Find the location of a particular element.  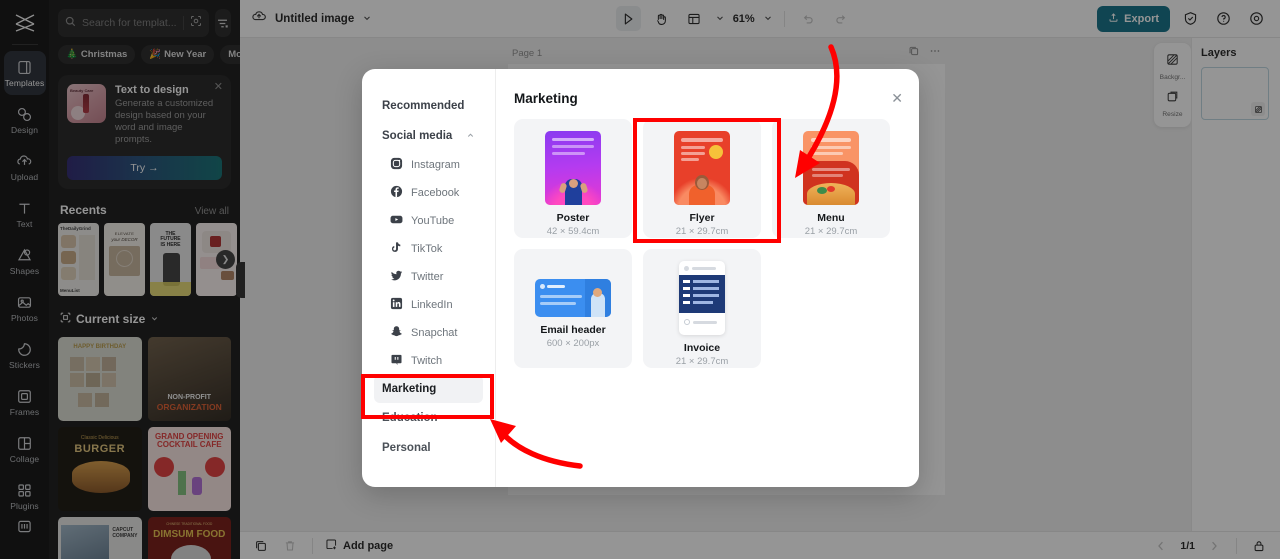

nav-facebook: Facebook is located at coordinates (428, 193).